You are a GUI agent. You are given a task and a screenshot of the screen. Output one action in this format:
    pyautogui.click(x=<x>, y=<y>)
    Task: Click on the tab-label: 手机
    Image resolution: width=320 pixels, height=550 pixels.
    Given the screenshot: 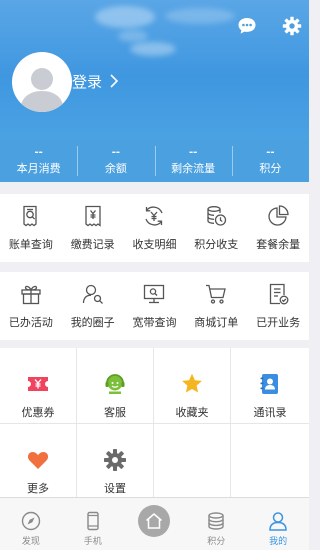 What is the action you would take?
    pyautogui.click(x=92, y=542)
    